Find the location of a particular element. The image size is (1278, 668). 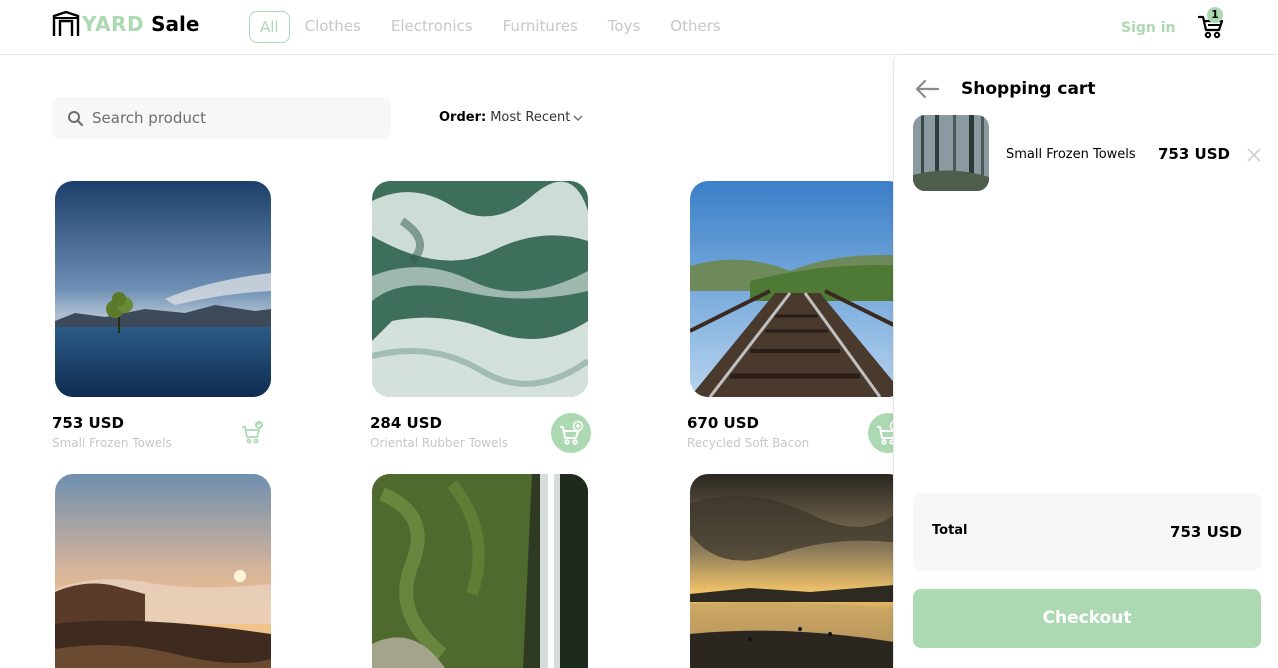

search-bar is located at coordinates (221, 118).